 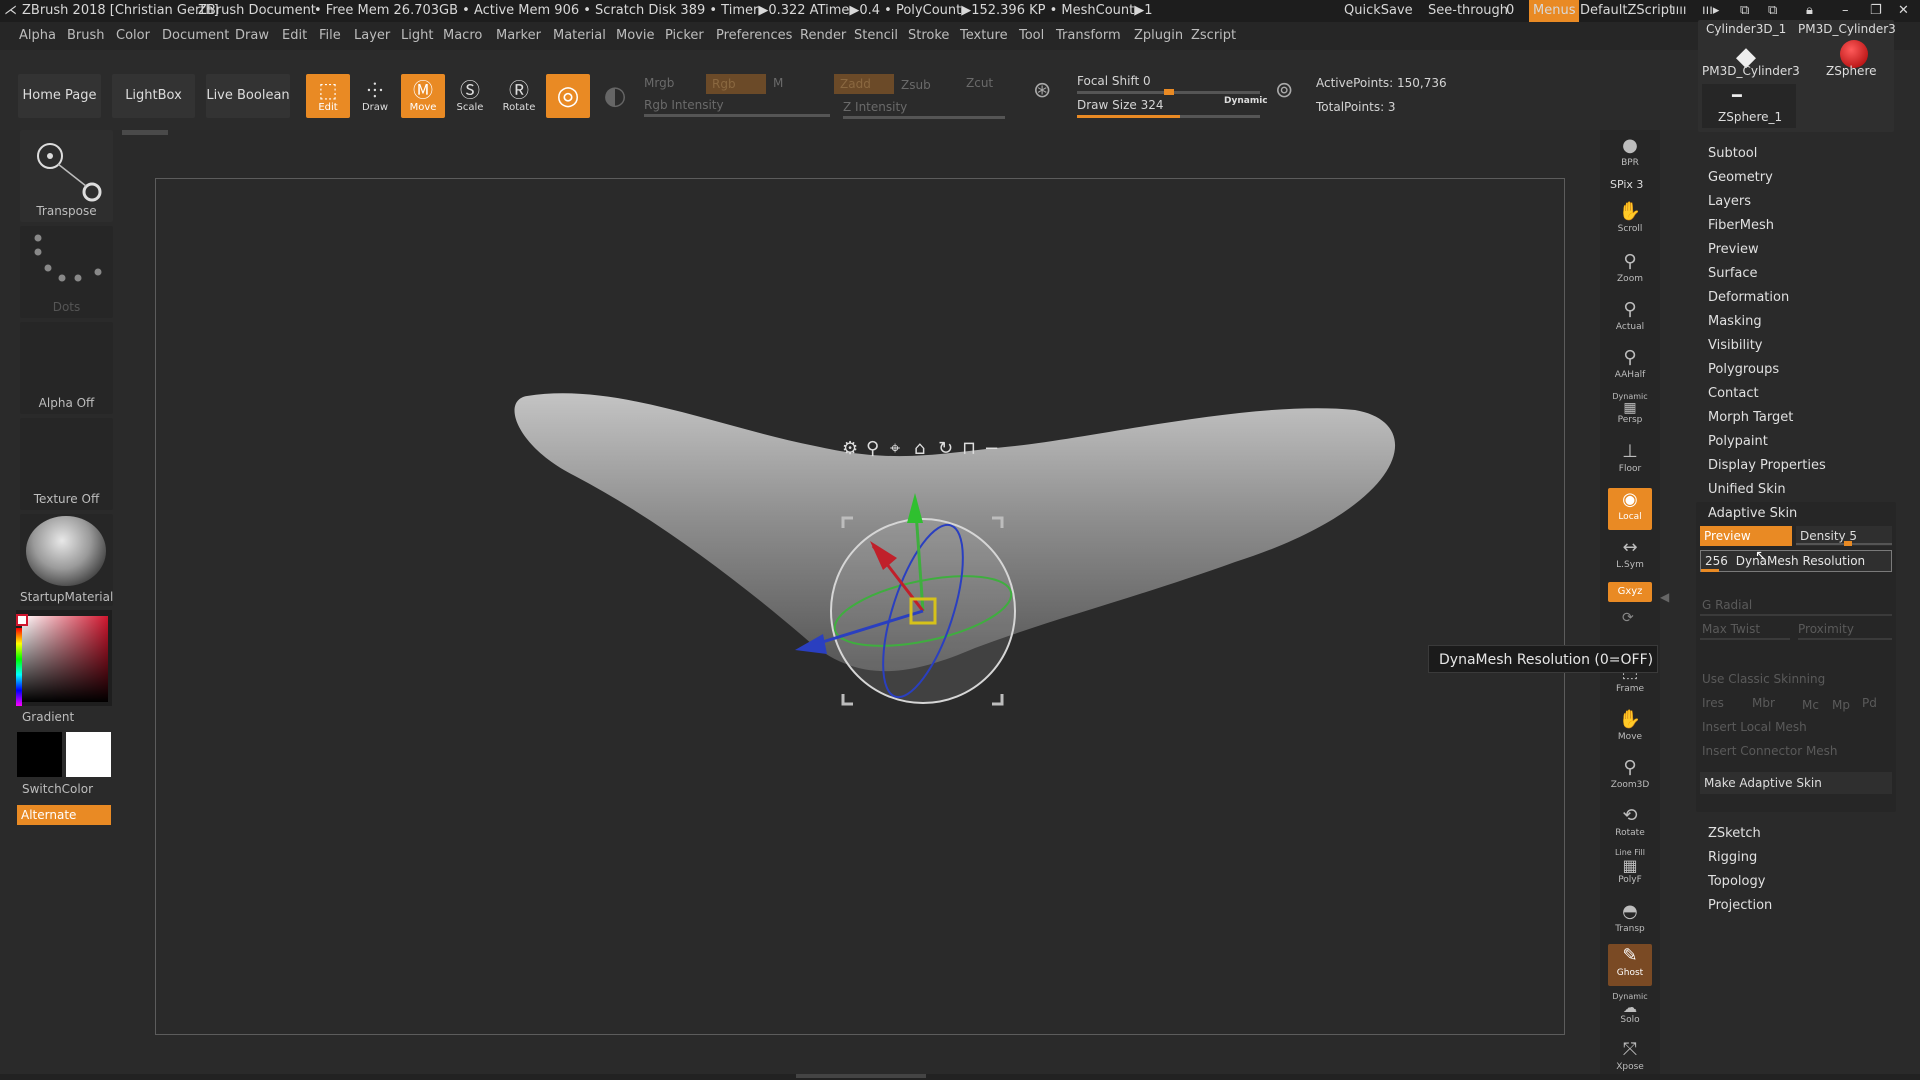 What do you see at coordinates (1630, 825) in the screenshot?
I see `rotate-view-button: ⟲ Rotate` at bounding box center [1630, 825].